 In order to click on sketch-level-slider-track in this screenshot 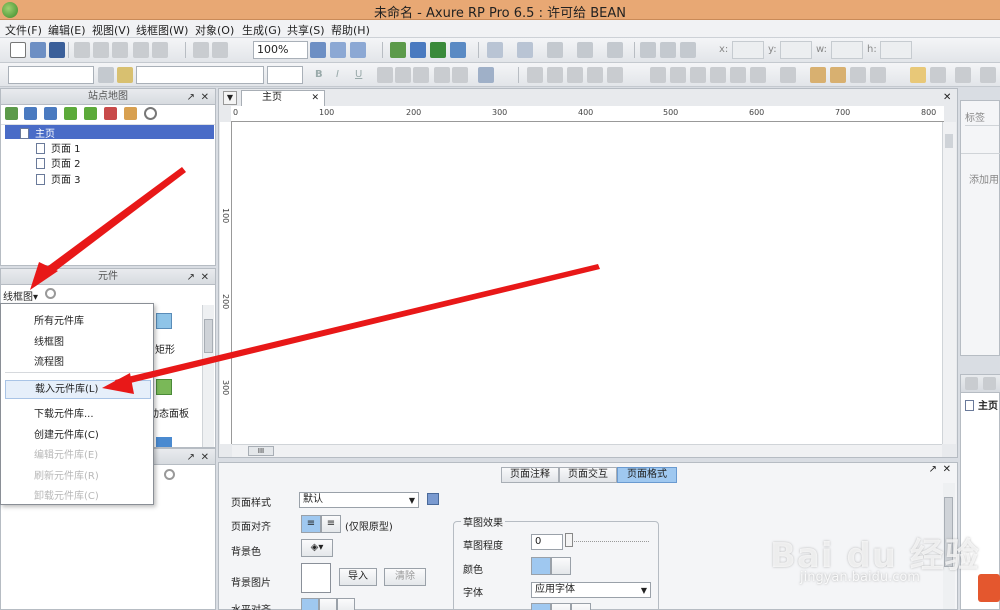, I will do `click(609, 541)`.